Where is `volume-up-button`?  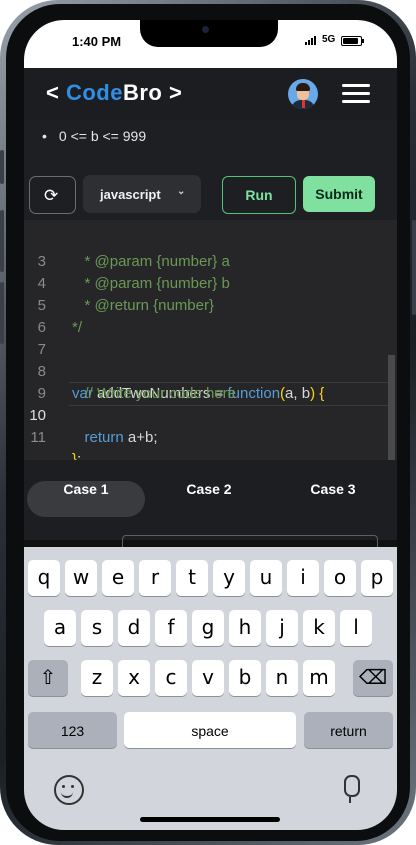 volume-up-button is located at coordinates (2, 241).